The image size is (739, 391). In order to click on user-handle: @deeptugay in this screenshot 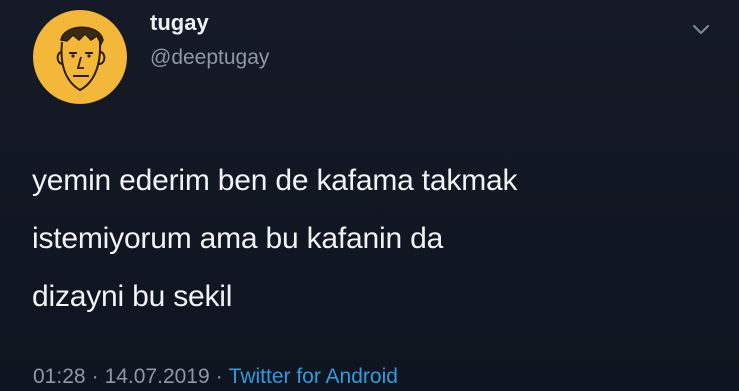, I will do `click(209, 58)`.